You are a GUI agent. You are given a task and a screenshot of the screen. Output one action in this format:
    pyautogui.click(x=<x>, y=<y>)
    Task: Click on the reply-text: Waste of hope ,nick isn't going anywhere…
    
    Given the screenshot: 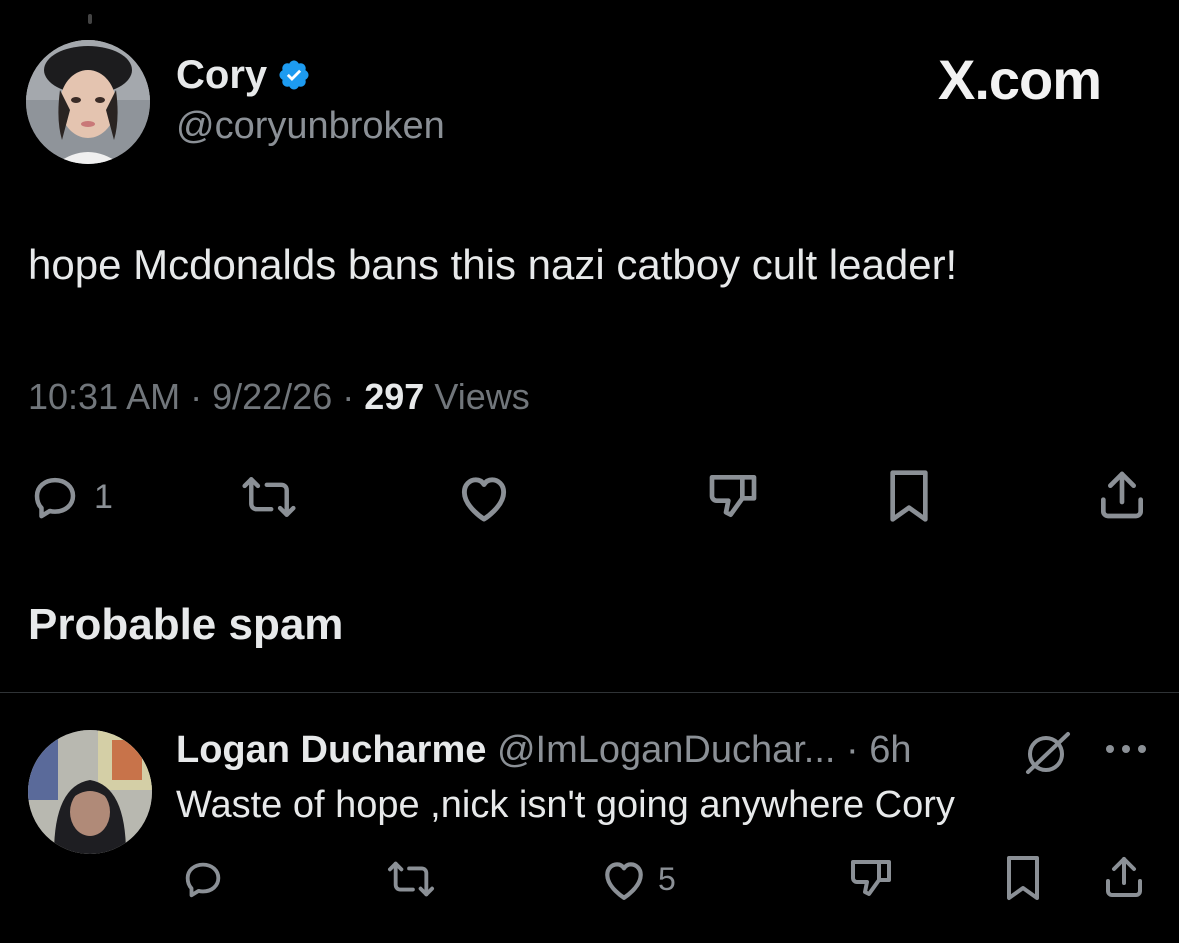 What is the action you would take?
    pyautogui.click(x=565, y=805)
    